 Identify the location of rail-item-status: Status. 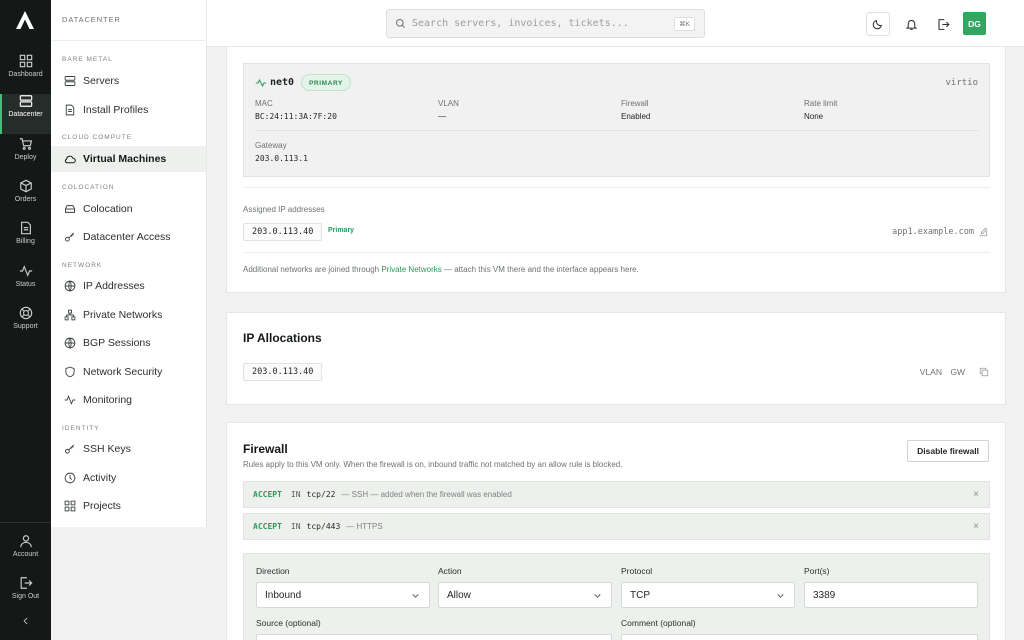
(25, 284).